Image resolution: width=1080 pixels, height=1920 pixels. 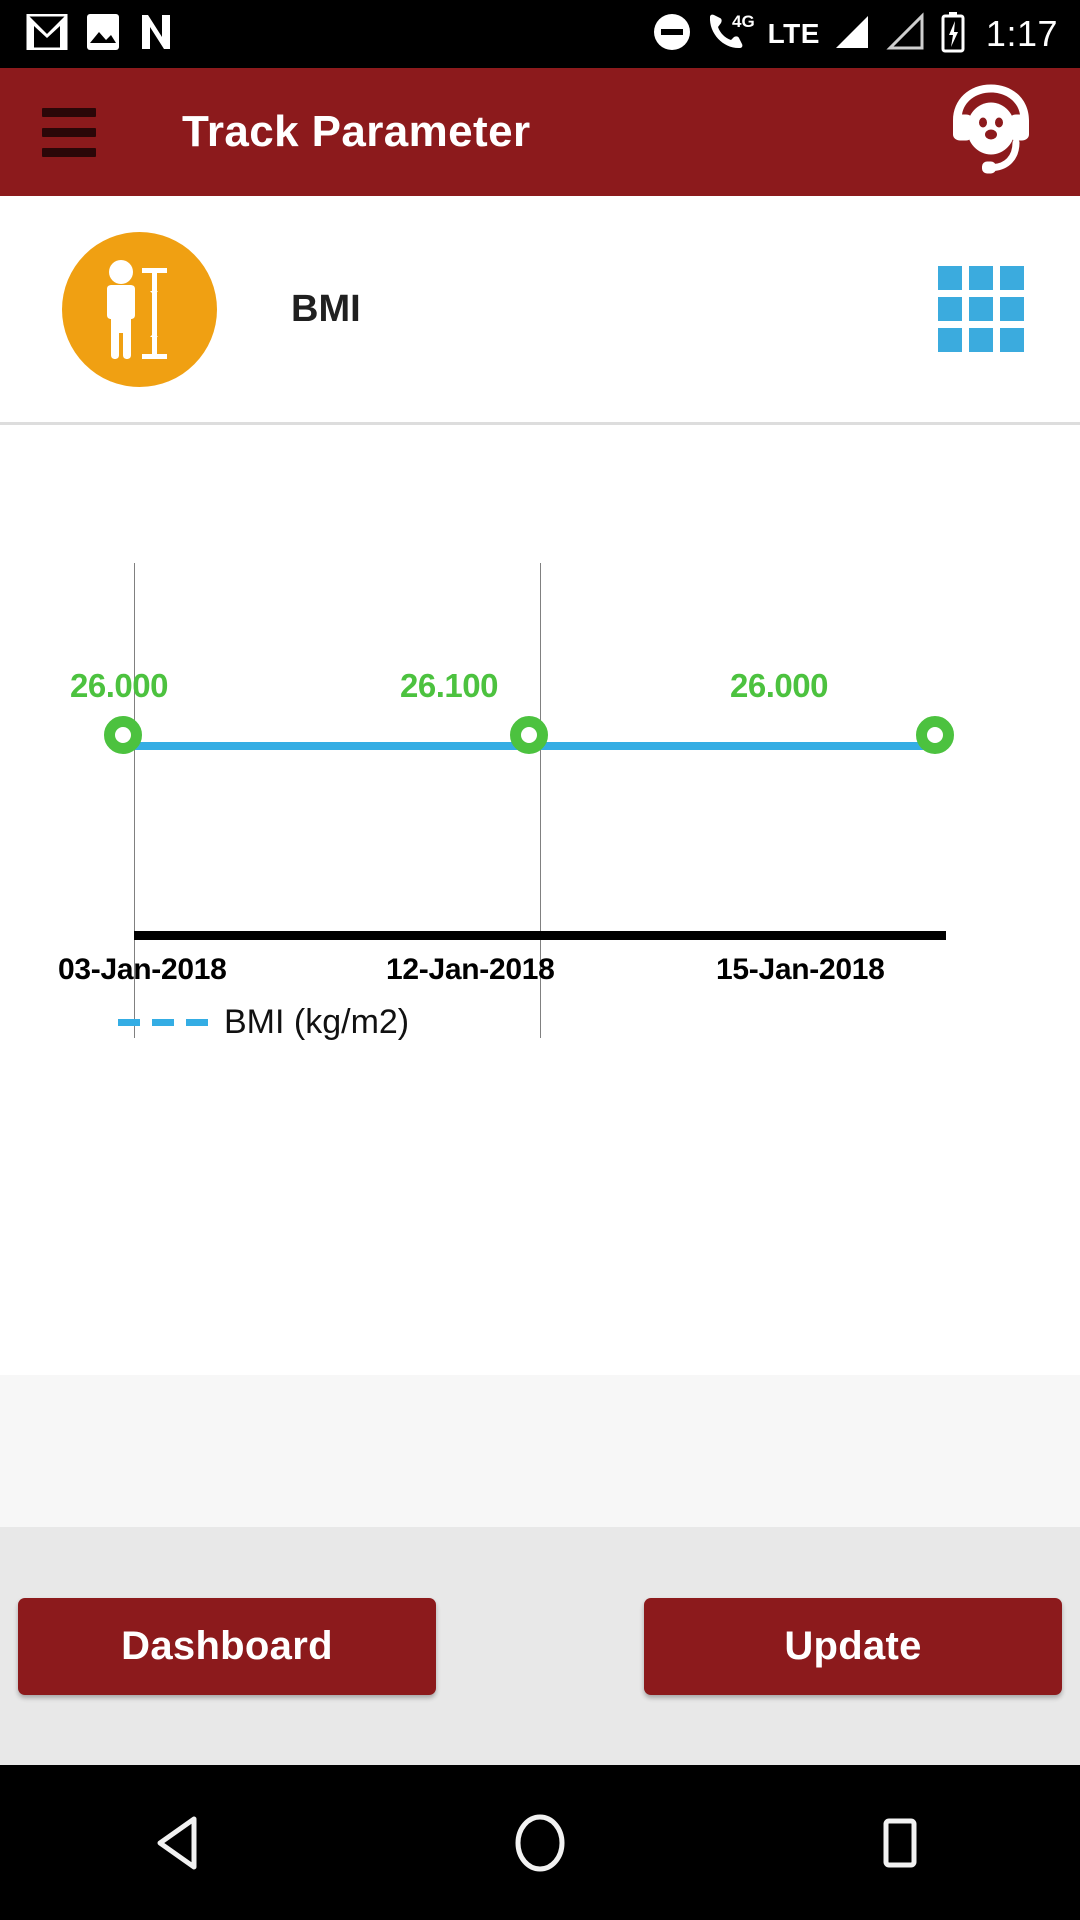 I want to click on lte-label: LTE, so click(x=793, y=33).